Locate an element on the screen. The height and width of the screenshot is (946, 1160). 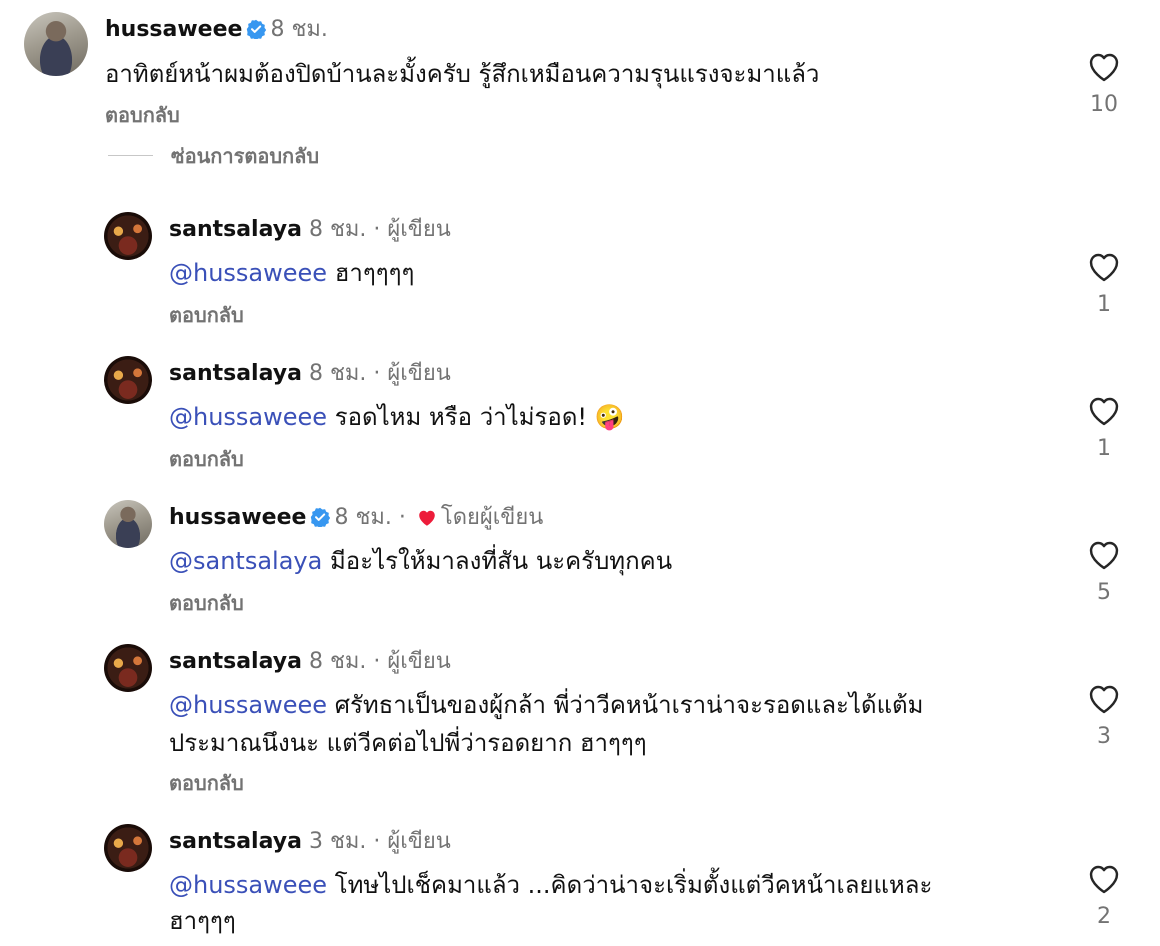
like-button: 2 is located at coordinates (1104, 897).